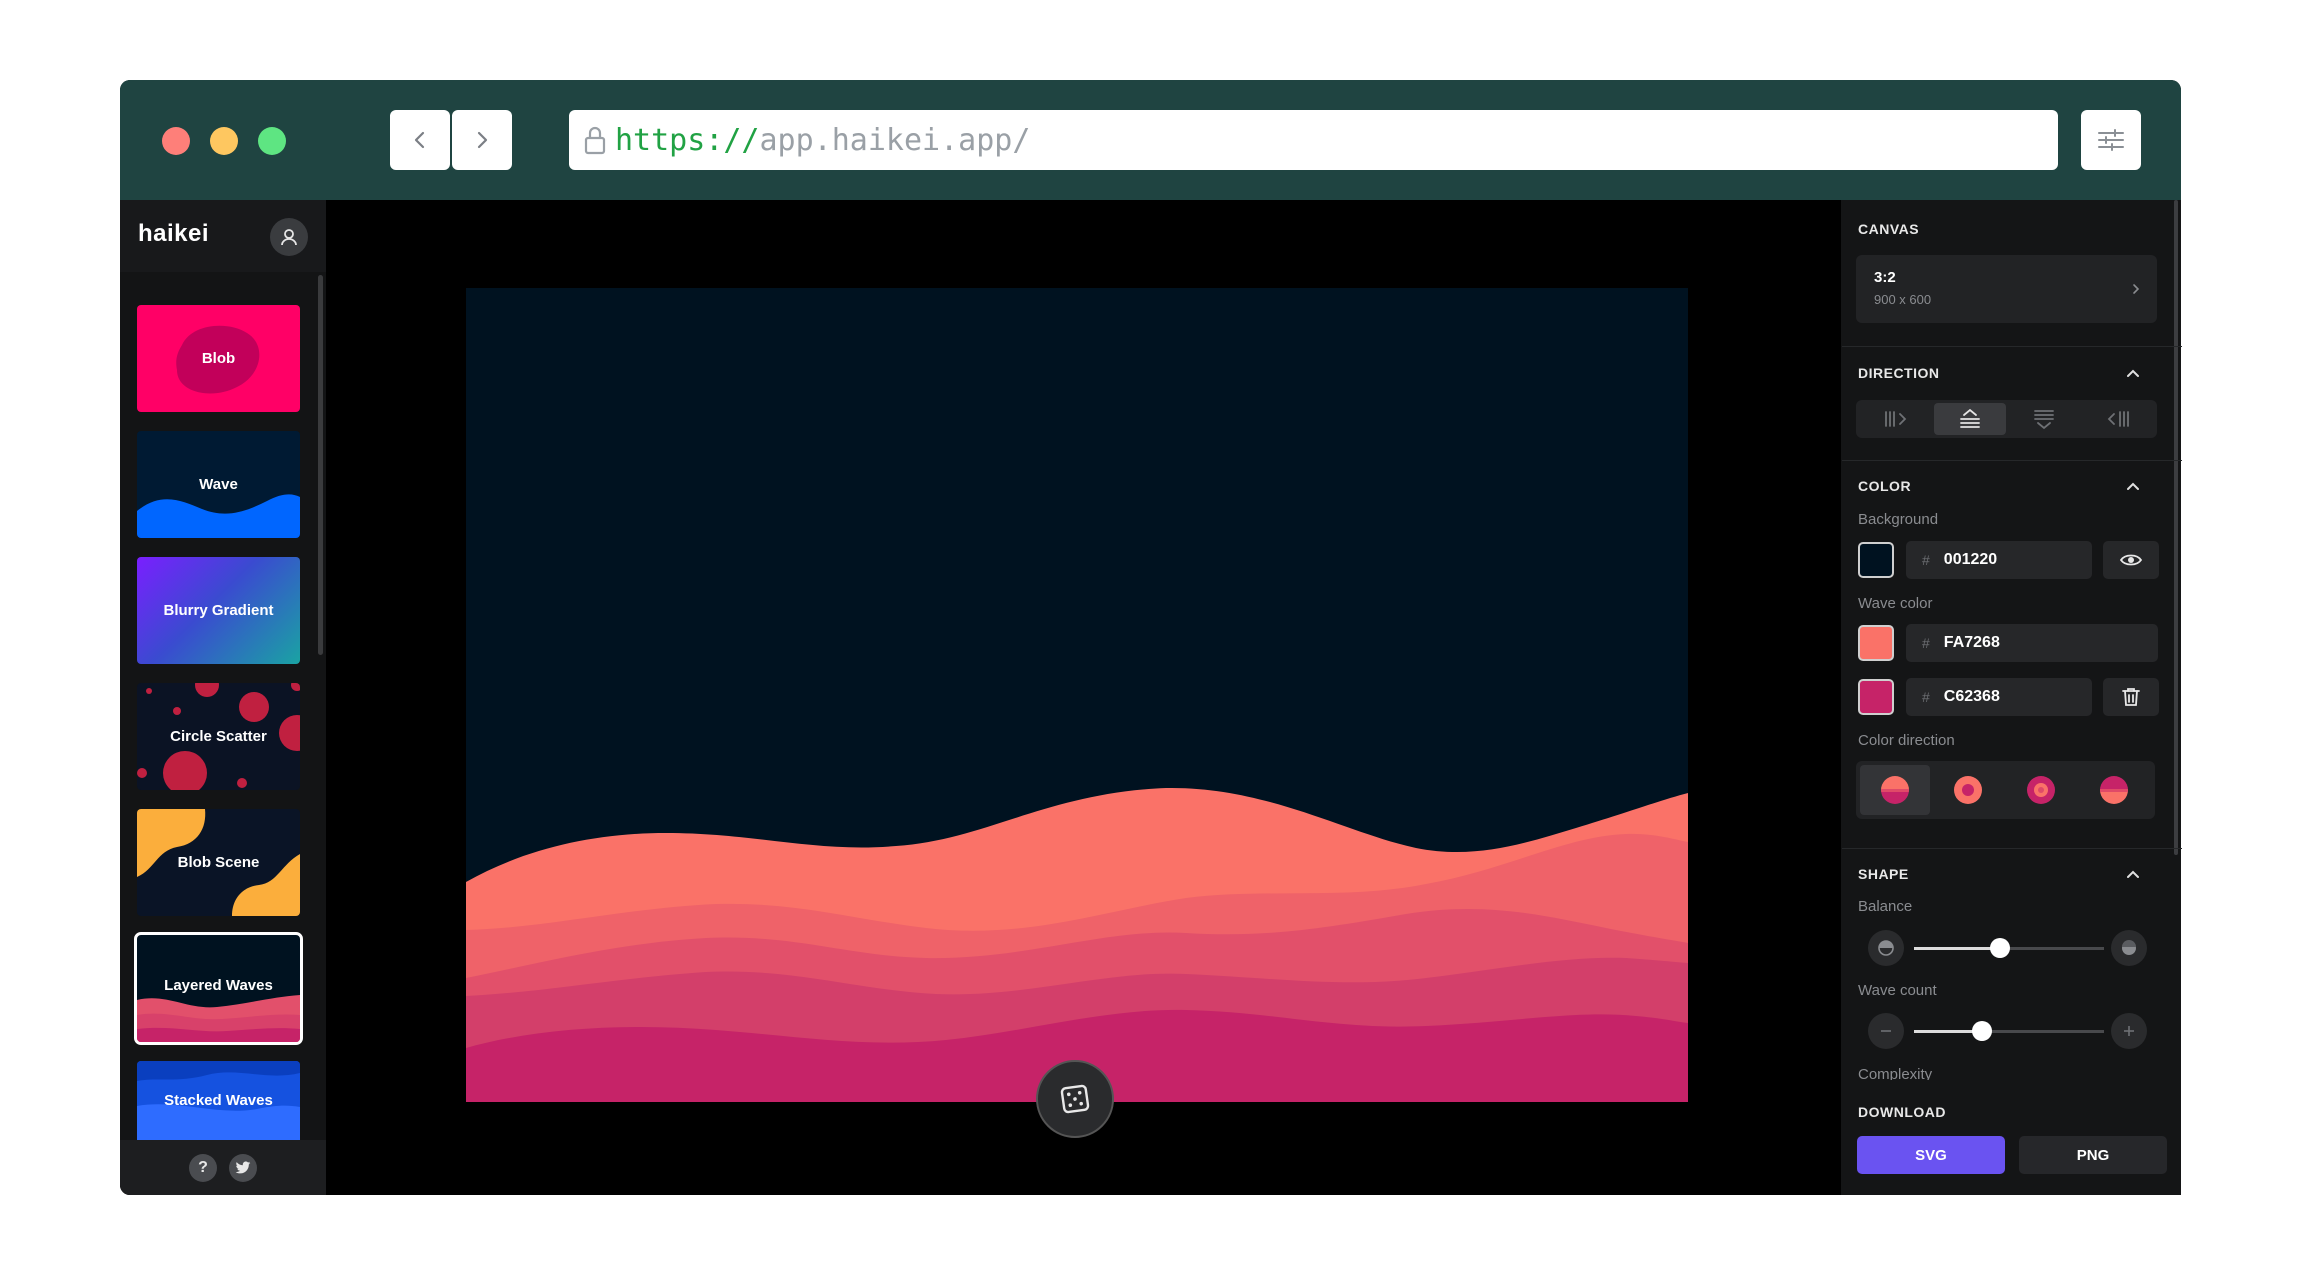  Describe the element at coordinates (2133, 373) in the screenshot. I see `collapse-direction-button` at that location.